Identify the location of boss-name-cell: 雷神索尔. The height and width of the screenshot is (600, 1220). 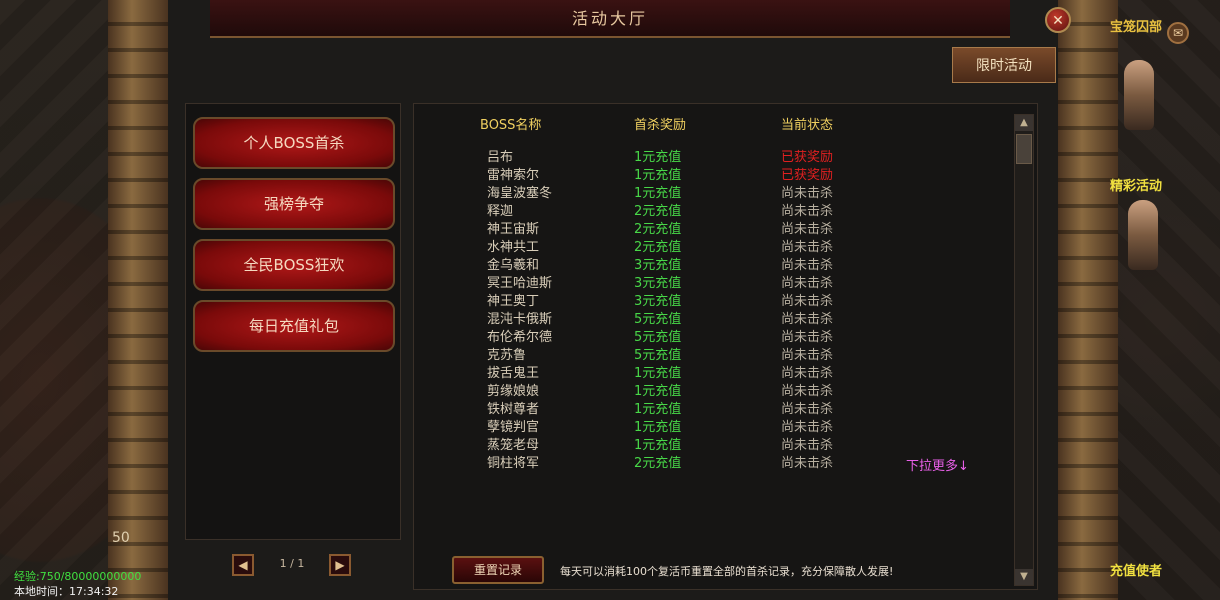
(513, 175).